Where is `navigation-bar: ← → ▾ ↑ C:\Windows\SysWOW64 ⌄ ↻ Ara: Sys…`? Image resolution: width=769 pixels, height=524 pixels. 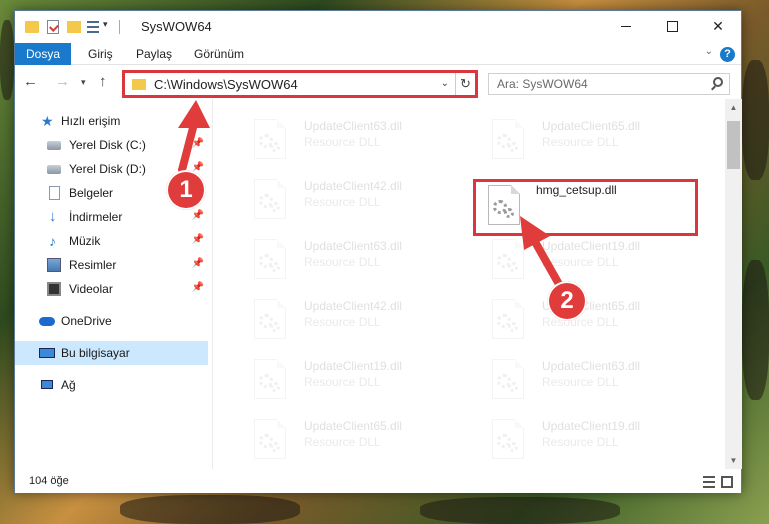
navigation-bar: ← → ▾ ↑ C:\Windows\SysWOW64 ⌄ ↻ Ara: Sys… is located at coordinates (378, 83).